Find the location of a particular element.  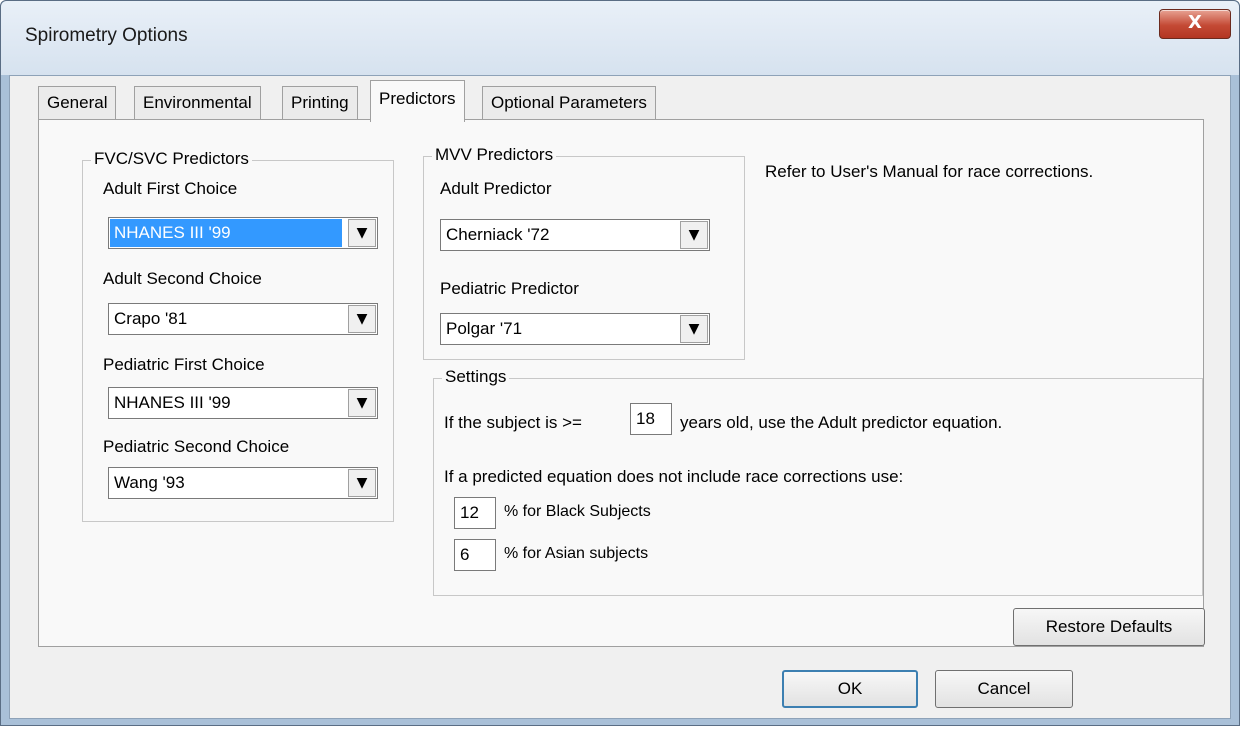

tab-general: General is located at coordinates (77, 103).